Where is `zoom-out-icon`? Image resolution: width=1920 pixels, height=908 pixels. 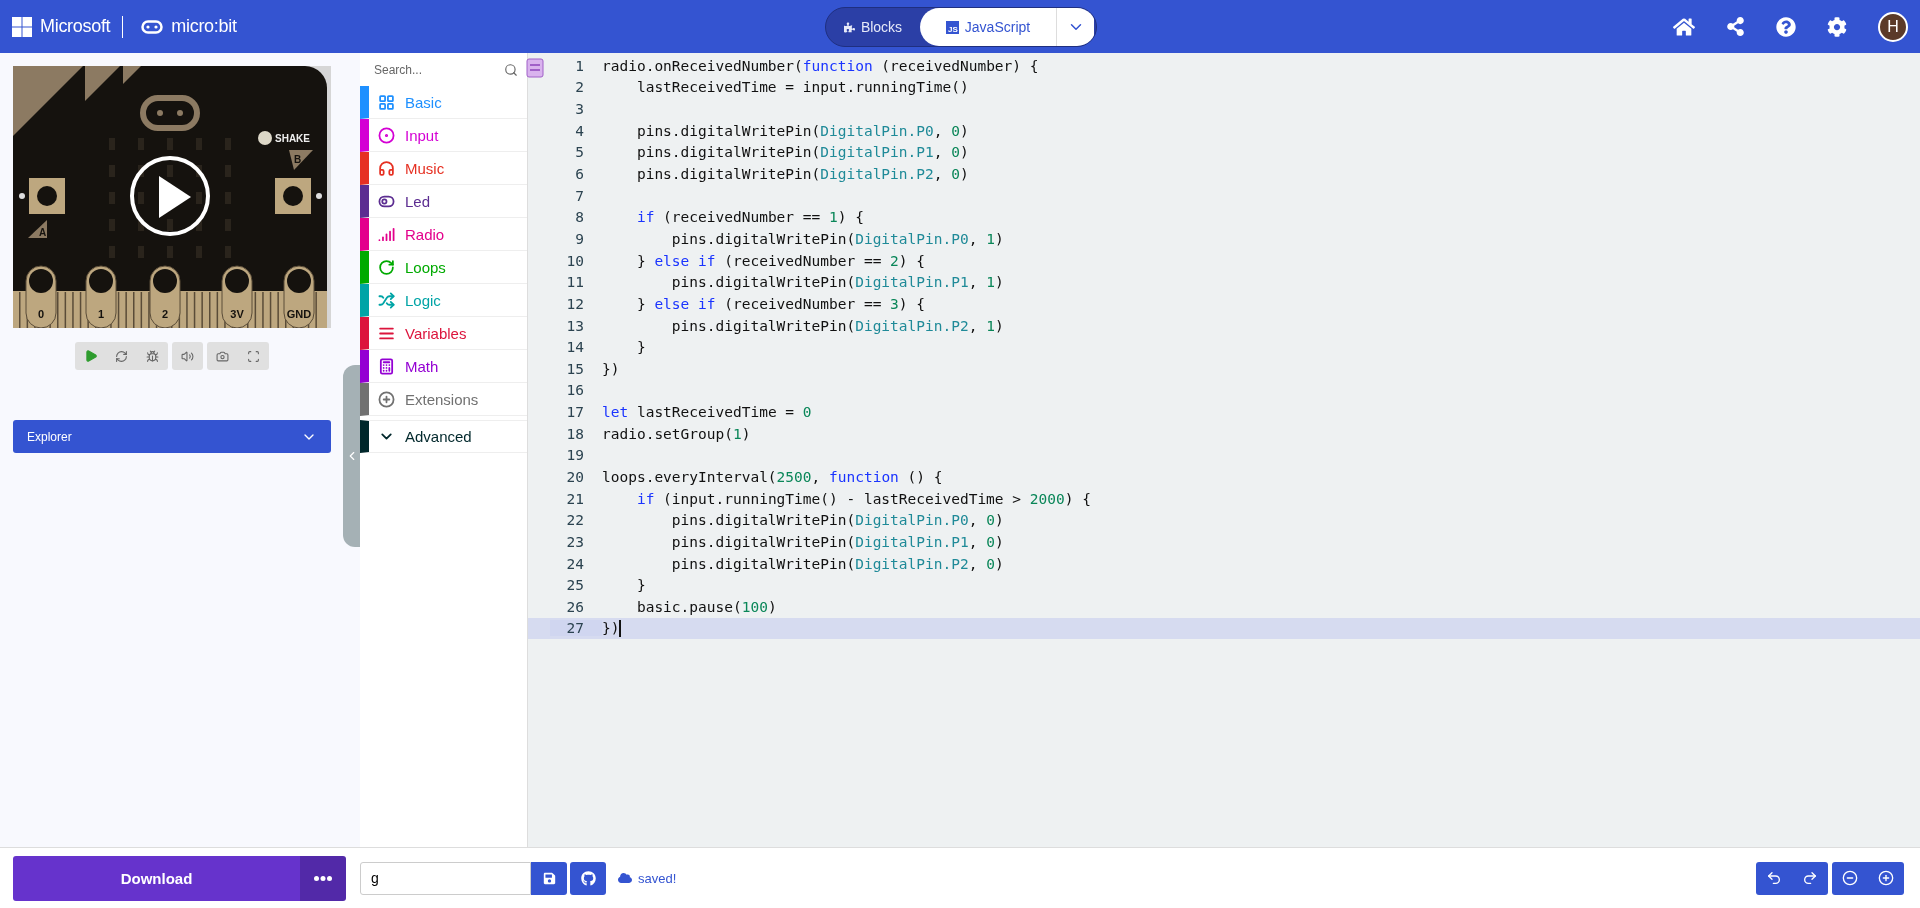
zoom-out-icon is located at coordinates (1850, 878).